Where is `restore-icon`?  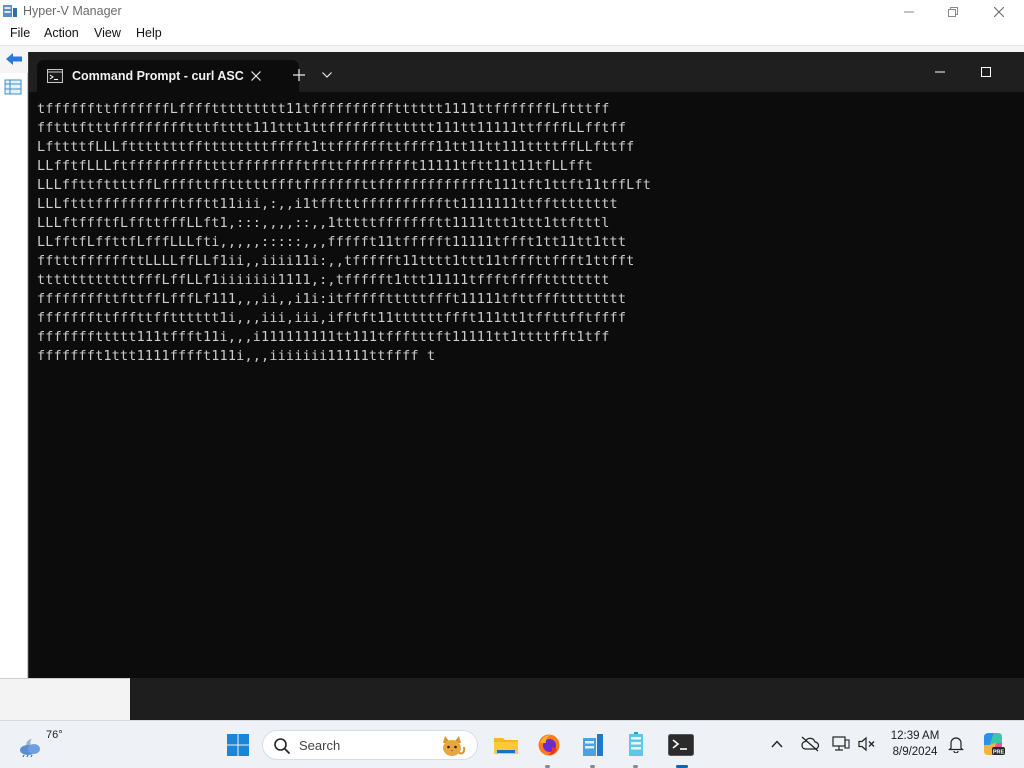
restore-icon is located at coordinates (953, 11).